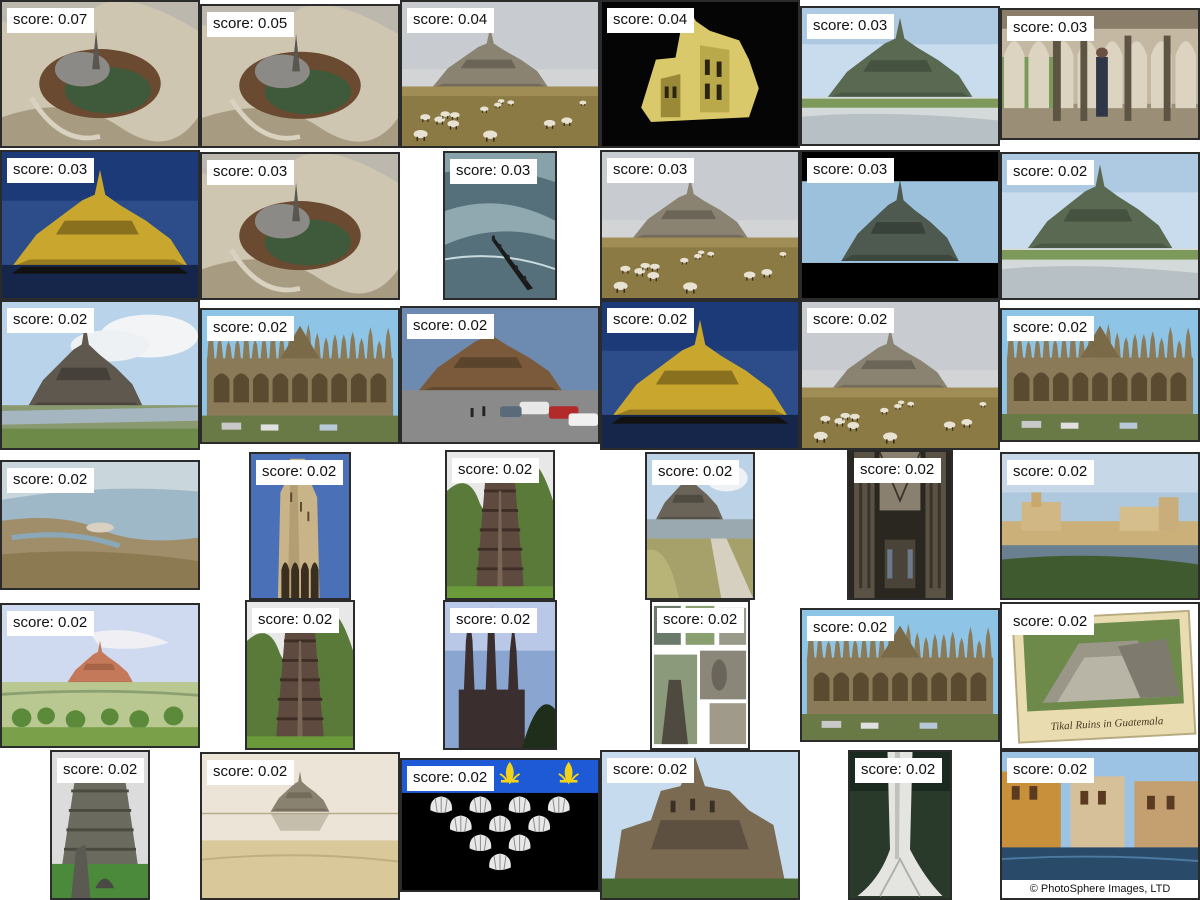  What do you see at coordinates (251, 24) in the screenshot?
I see `score-label: score: 0.05` at bounding box center [251, 24].